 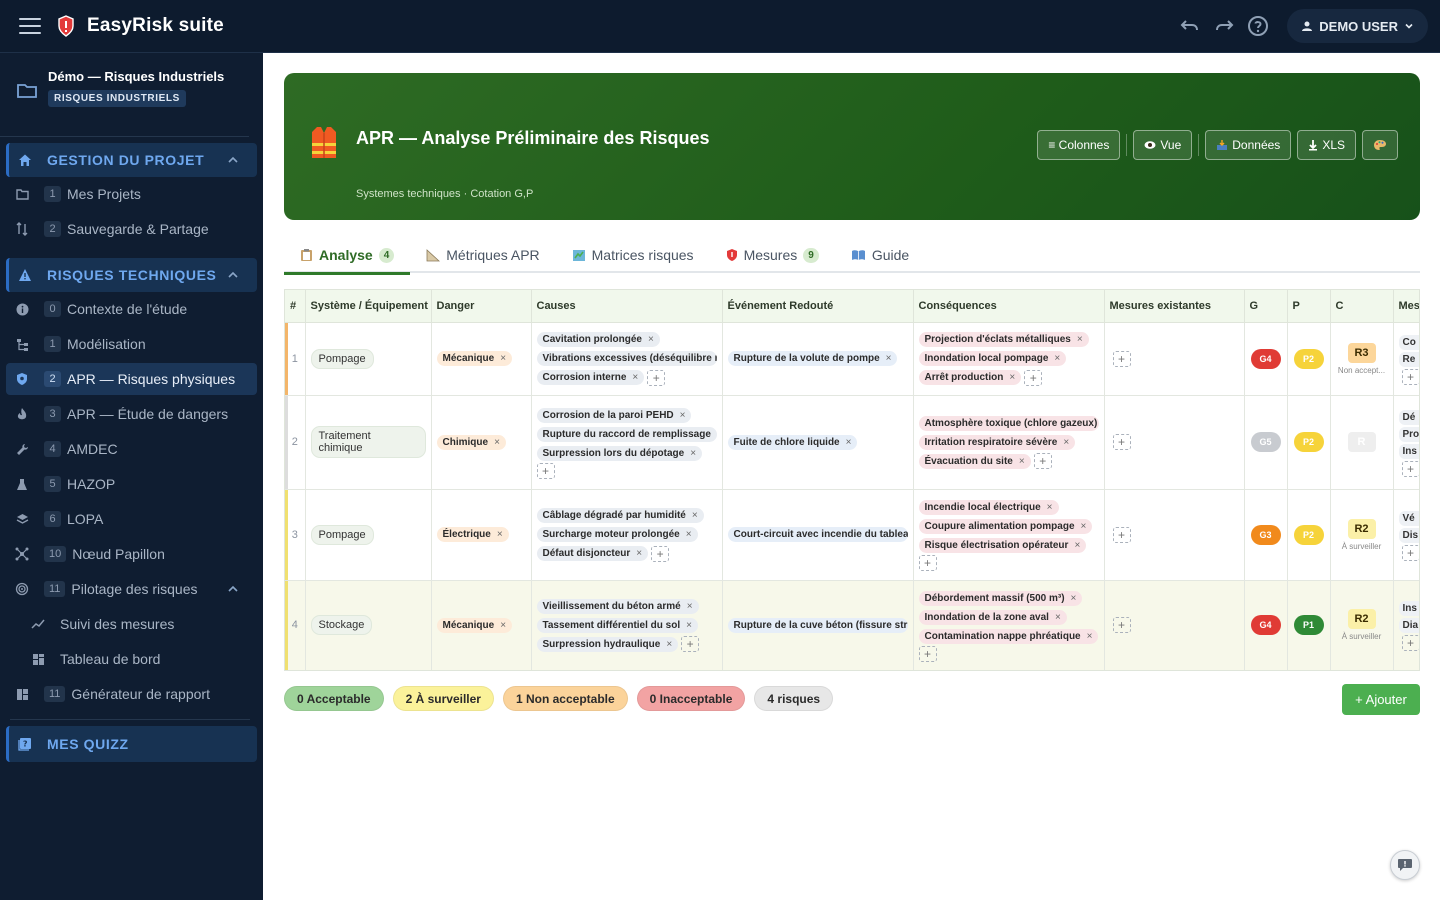 What do you see at coordinates (1408, 434) in the screenshot?
I see `measure-chip: Pro` at bounding box center [1408, 434].